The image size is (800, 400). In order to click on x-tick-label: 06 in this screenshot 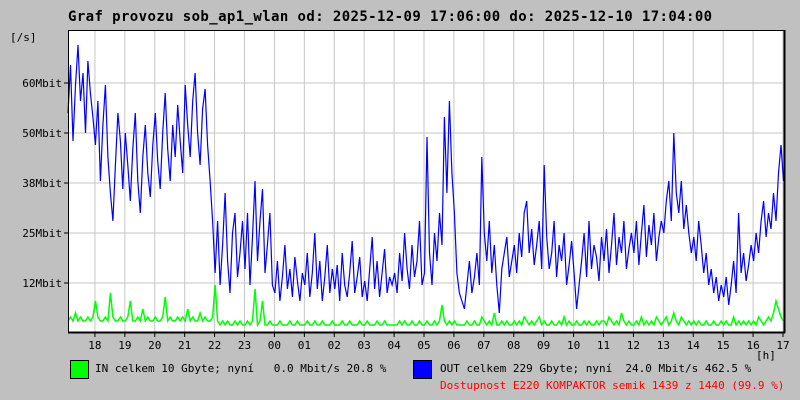, I will do `click(453, 345)`.